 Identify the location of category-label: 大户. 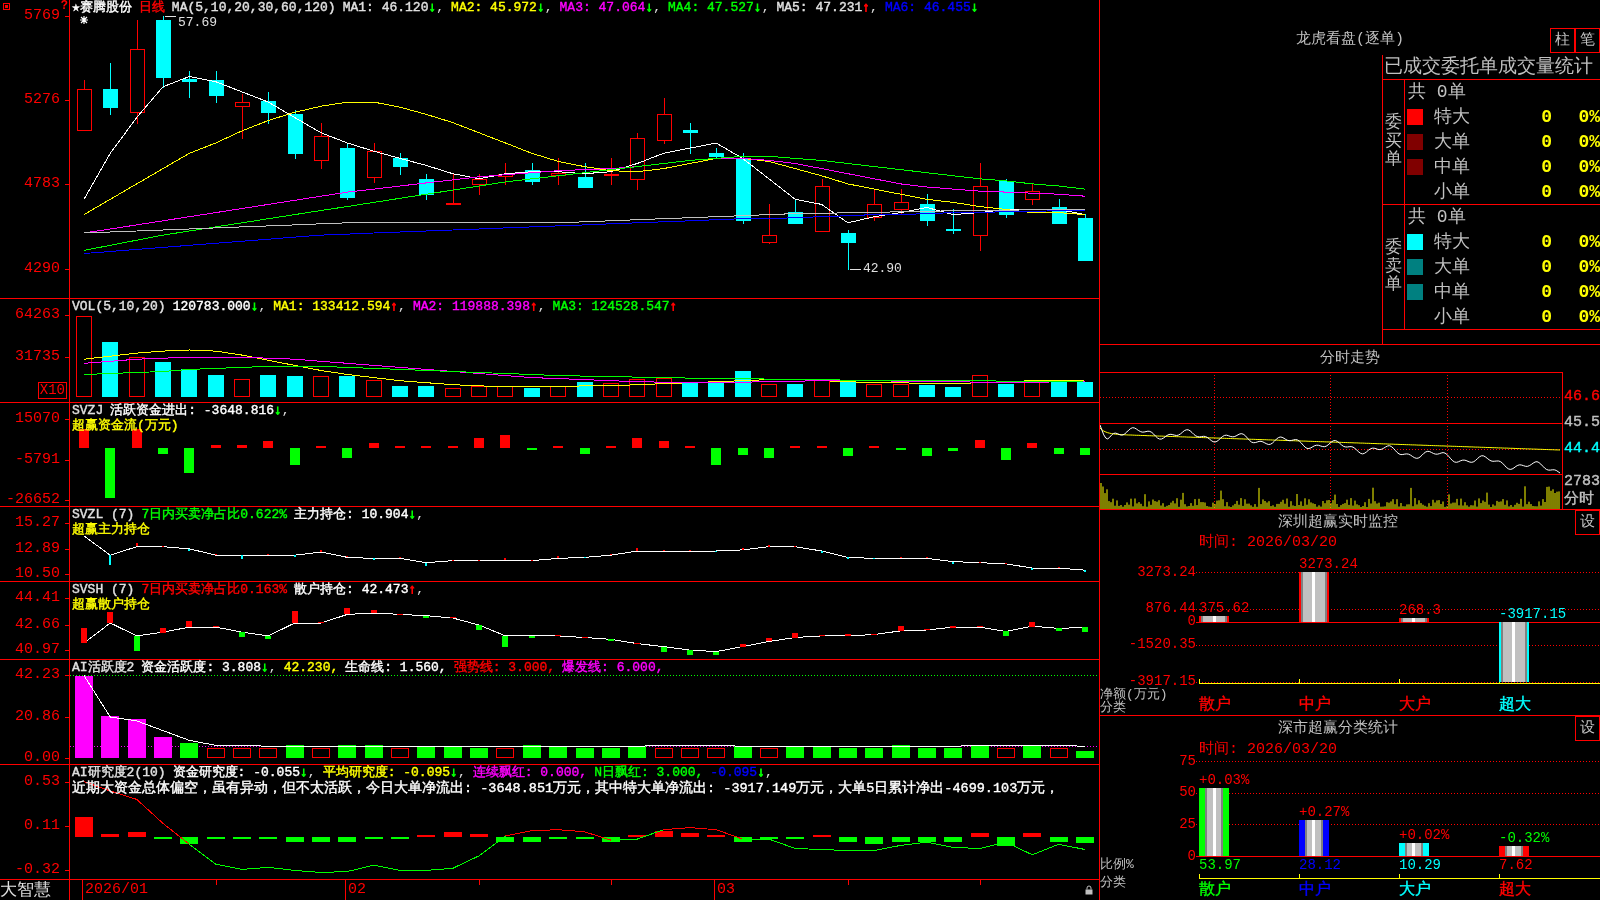
(1415, 705).